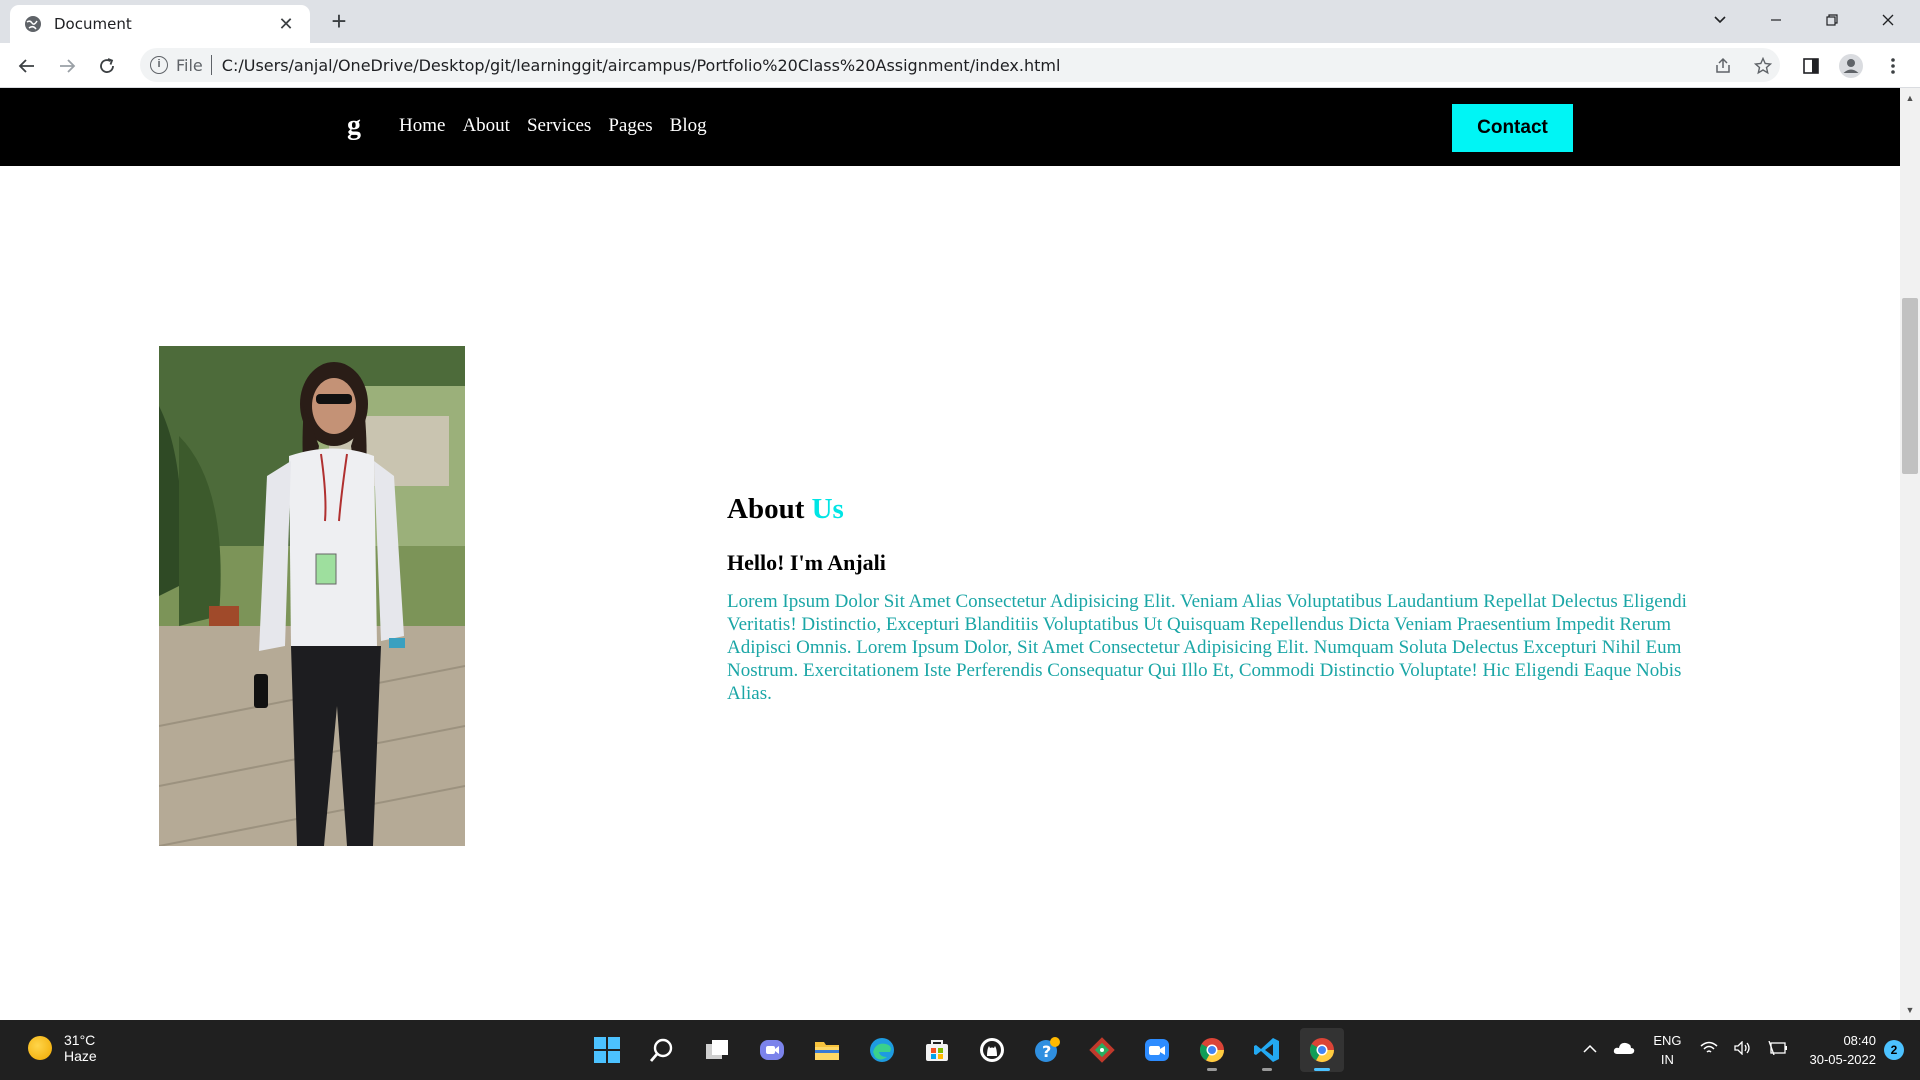 The image size is (1920, 1080). I want to click on weather-temperature: 31°C, so click(80, 1040).